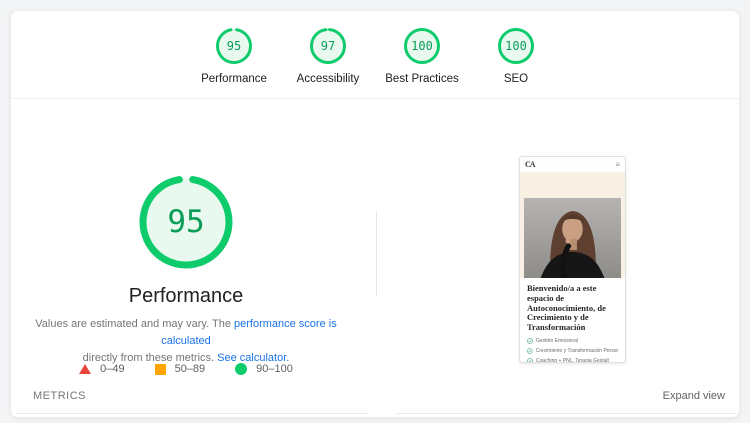 The width and height of the screenshot is (750, 423). What do you see at coordinates (160, 369) in the screenshot?
I see `orange-square-icon` at bounding box center [160, 369].